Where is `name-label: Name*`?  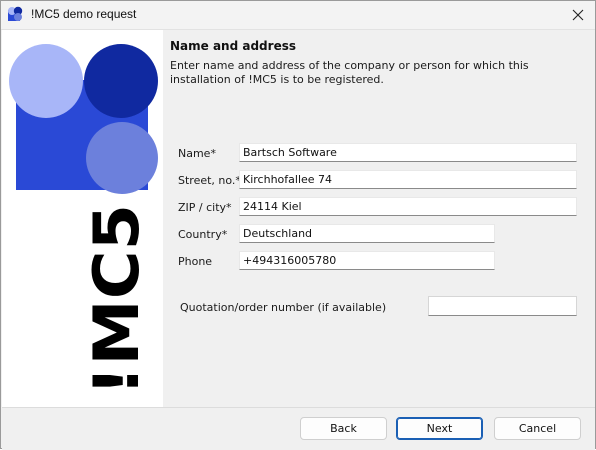
name-label: Name* is located at coordinates (197, 153).